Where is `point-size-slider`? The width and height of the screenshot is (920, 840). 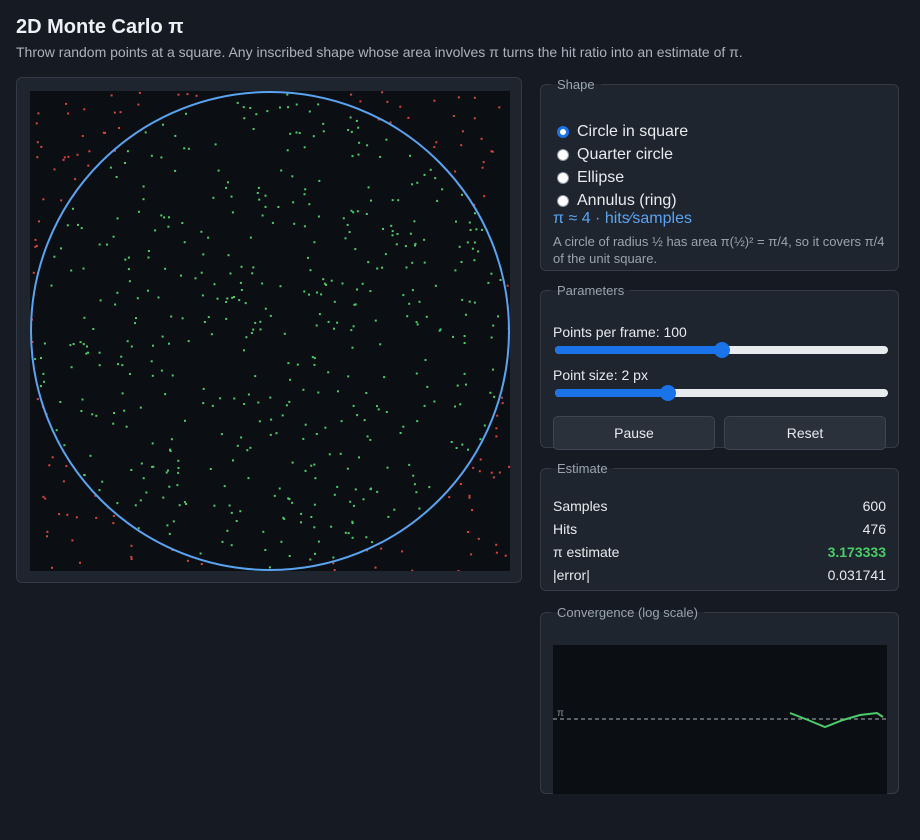
point-size-slider is located at coordinates (721, 393).